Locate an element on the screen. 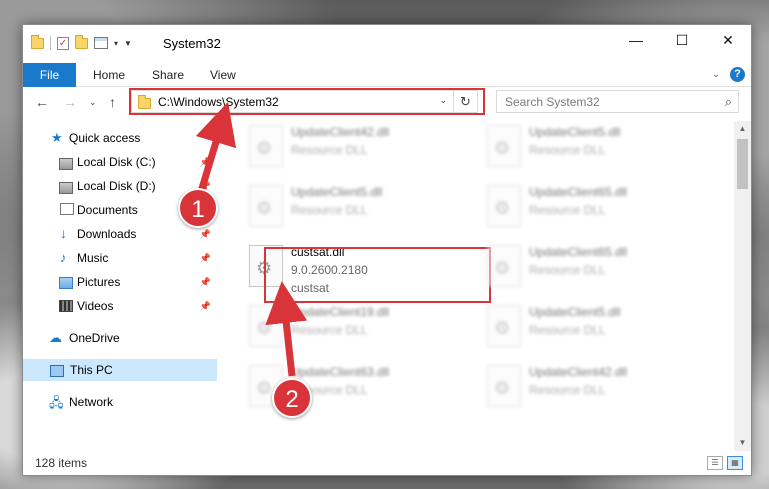  nav-item-quick-access: ★ Quick access is located at coordinates (120, 138).